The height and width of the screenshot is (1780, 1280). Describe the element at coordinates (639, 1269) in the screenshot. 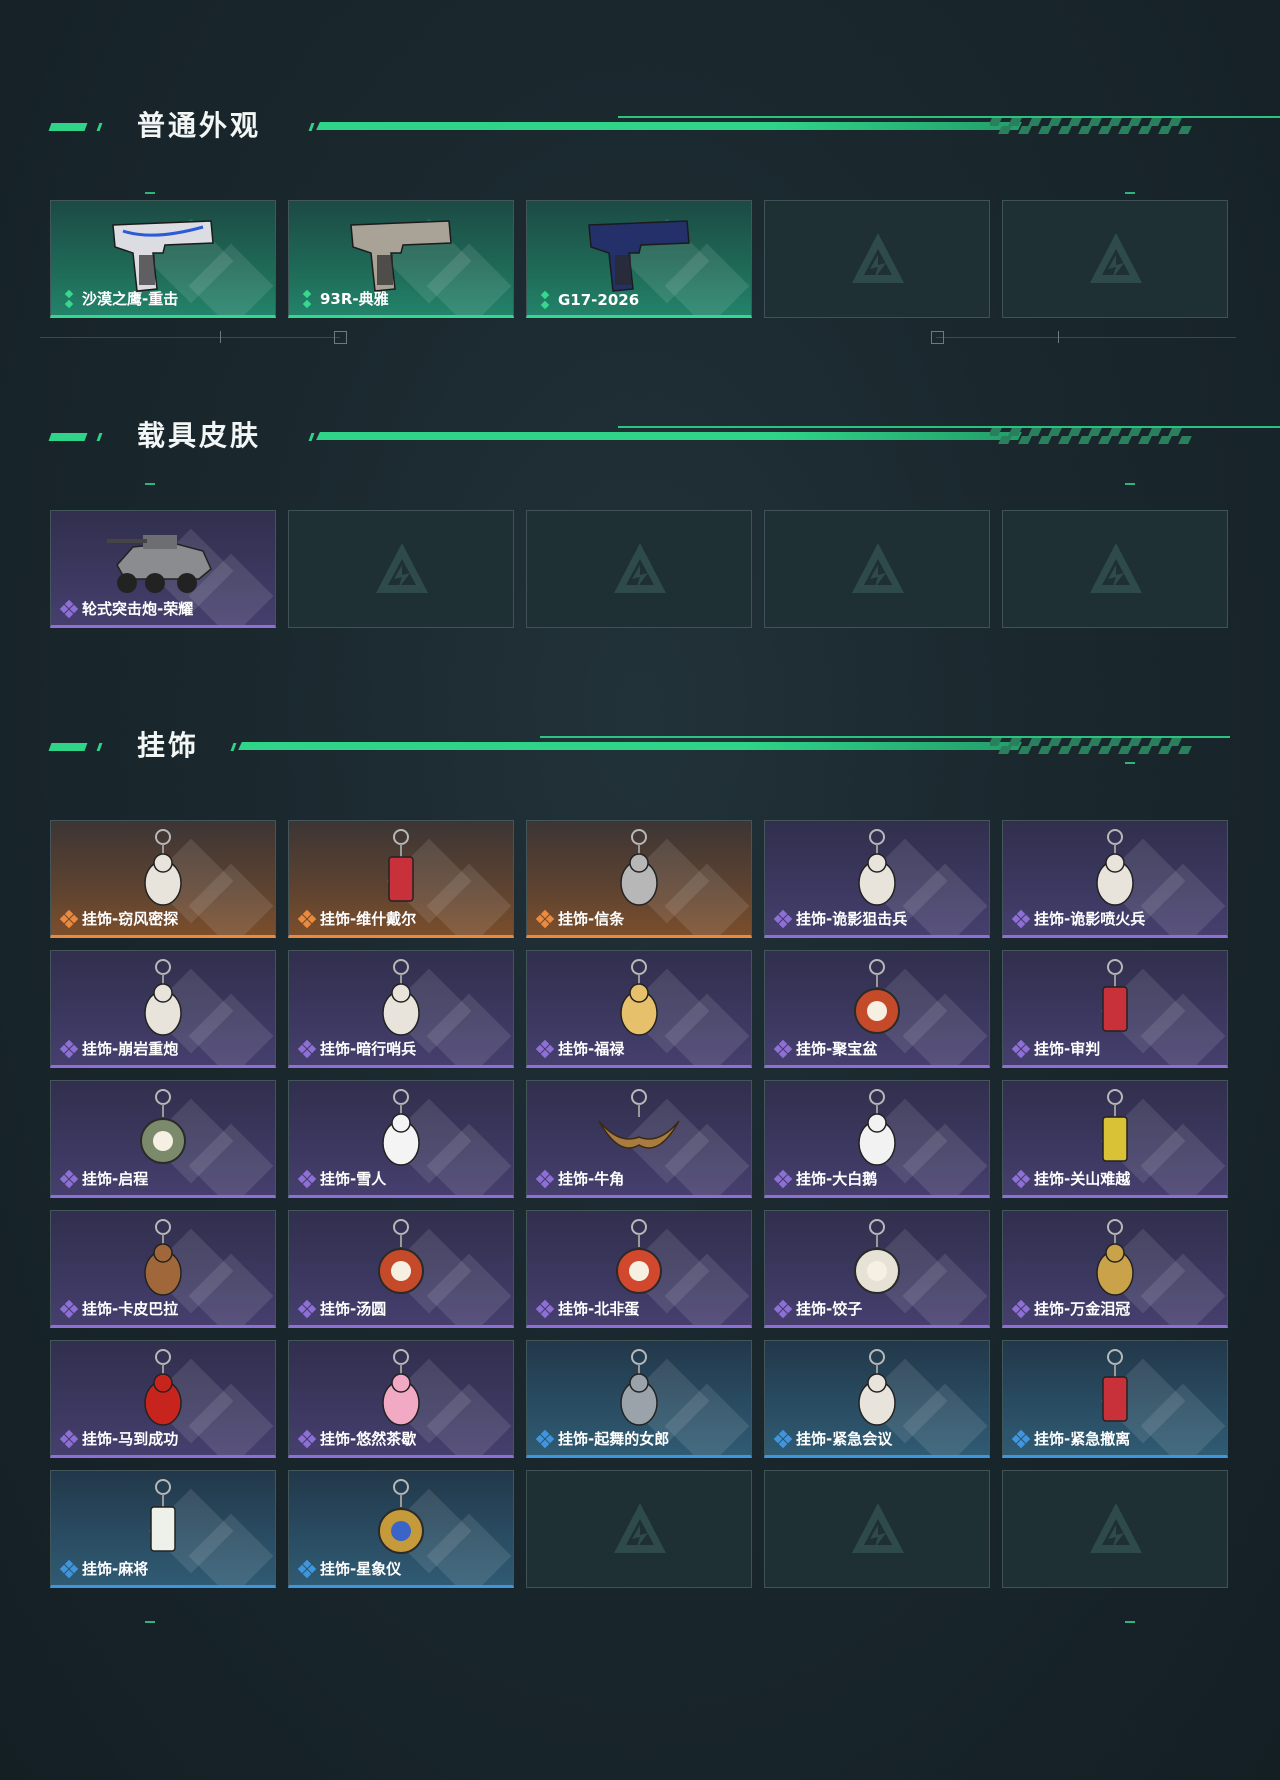

I see `item-card: 挂饰-北非蛋` at that location.